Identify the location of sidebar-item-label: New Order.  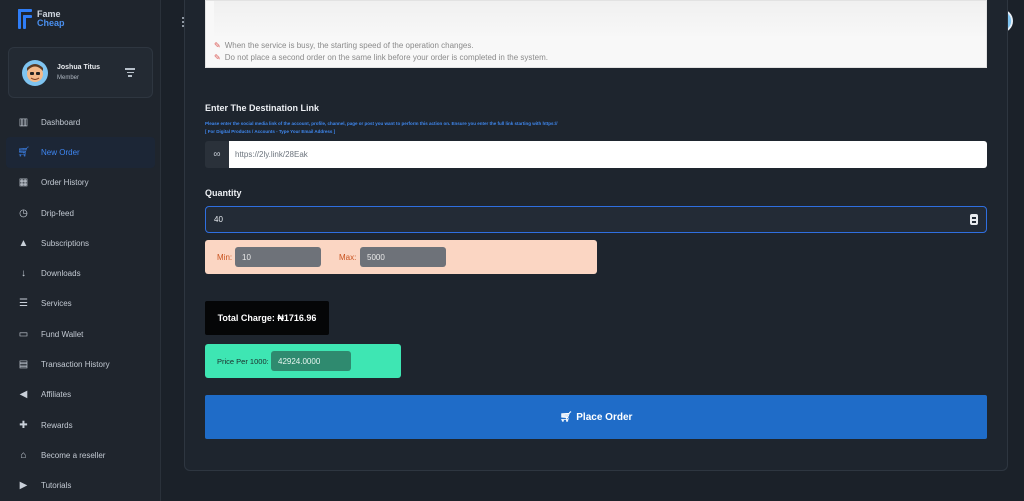
(60, 152).